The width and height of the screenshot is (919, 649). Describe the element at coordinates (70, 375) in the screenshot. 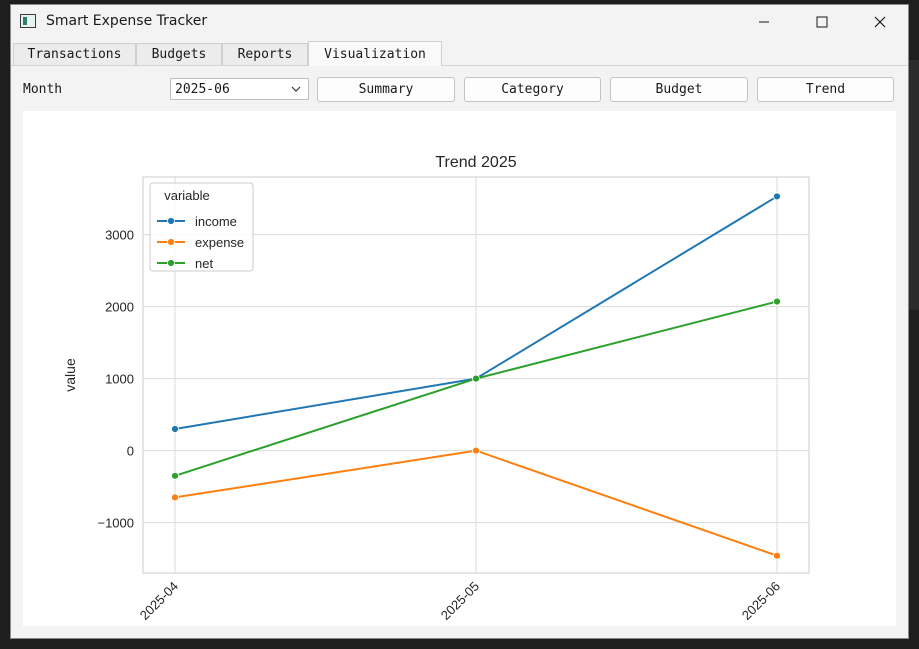

I see `y-axis-label: value` at that location.